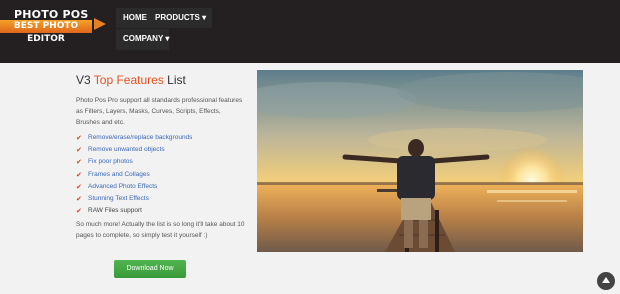 The width and height of the screenshot is (620, 294). I want to click on nav-home-label: HOME, so click(135, 17).